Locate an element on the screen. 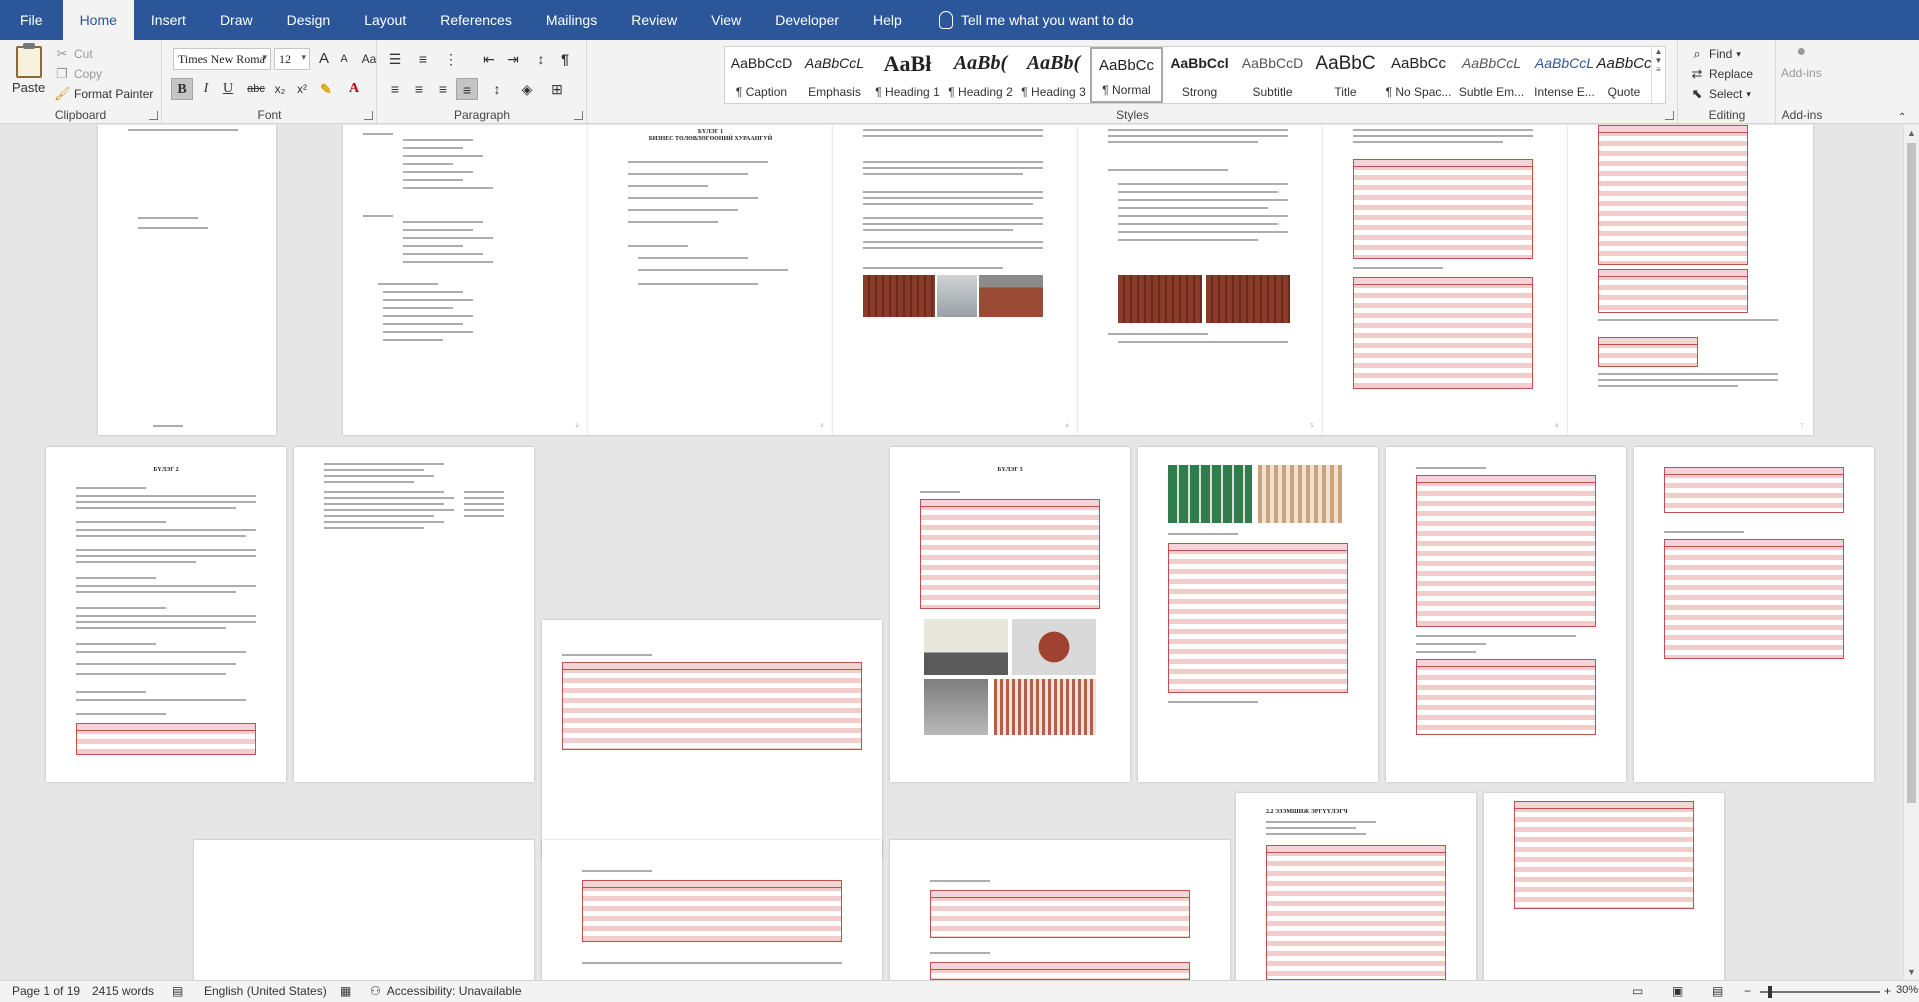 This screenshot has width=1919, height=1002. align-center-icon: ≡ is located at coordinates (419, 89).